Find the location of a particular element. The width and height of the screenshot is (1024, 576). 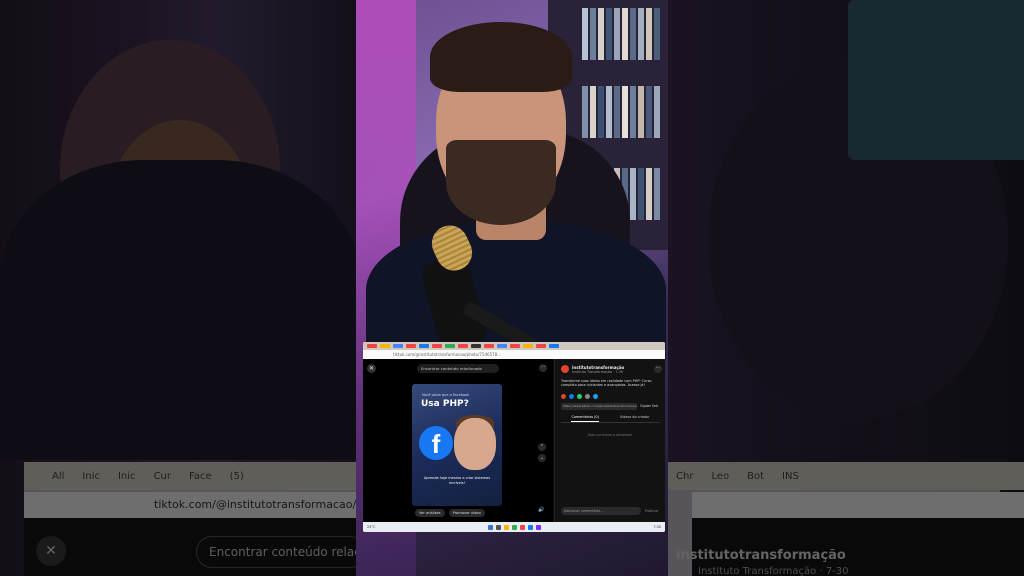

blurred-tab: Leo is located at coordinates (720, 476).